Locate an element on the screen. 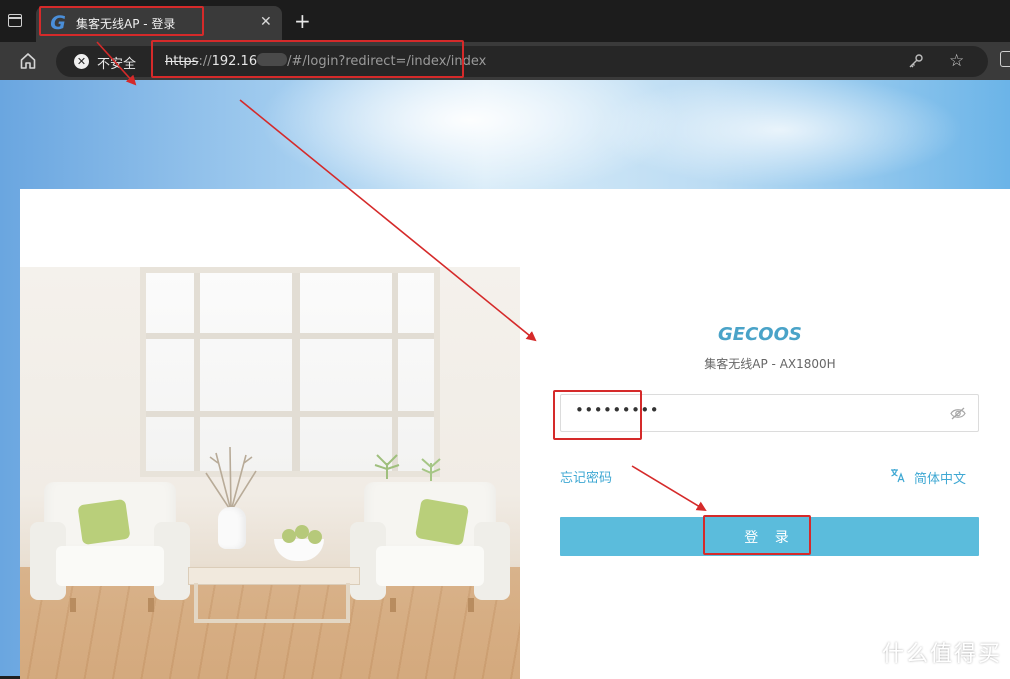  language-selector: 简体中文 is located at coordinates (940, 477).